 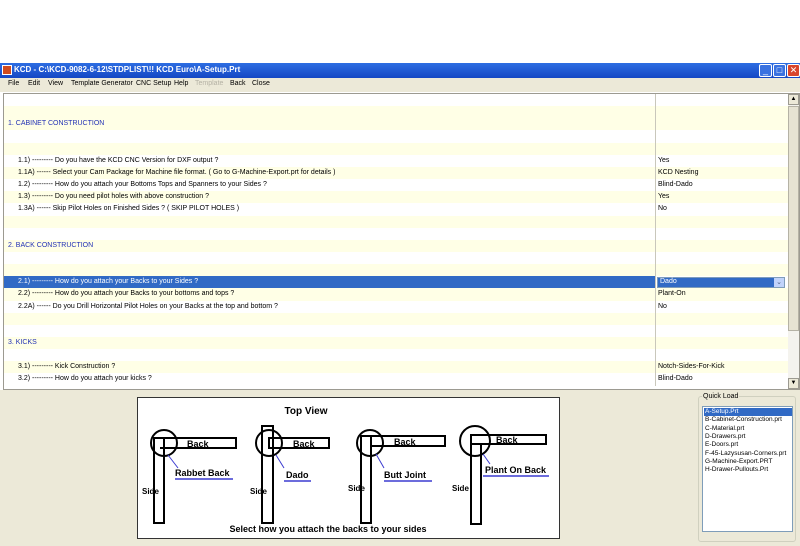 What do you see at coordinates (102, 83) in the screenshot?
I see `menu-template-generator: Template Generator` at bounding box center [102, 83].